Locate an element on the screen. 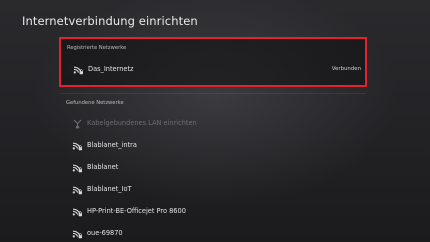 This screenshot has width=430, height=242. network-name: Das_Internetz is located at coordinates (111, 69).